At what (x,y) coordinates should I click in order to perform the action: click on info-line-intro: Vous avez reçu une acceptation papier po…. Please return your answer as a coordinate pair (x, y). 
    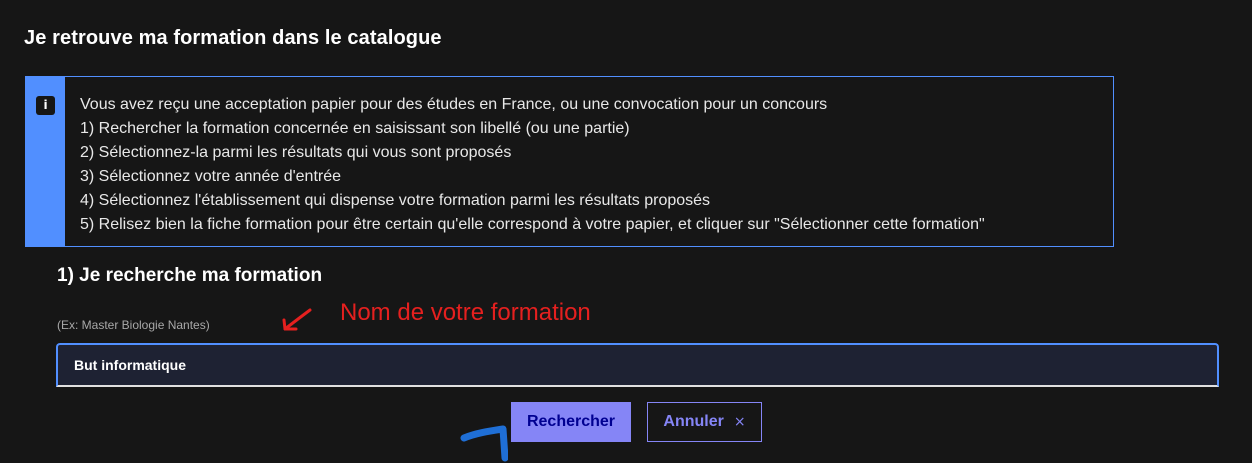
    Looking at the image, I should click on (454, 104).